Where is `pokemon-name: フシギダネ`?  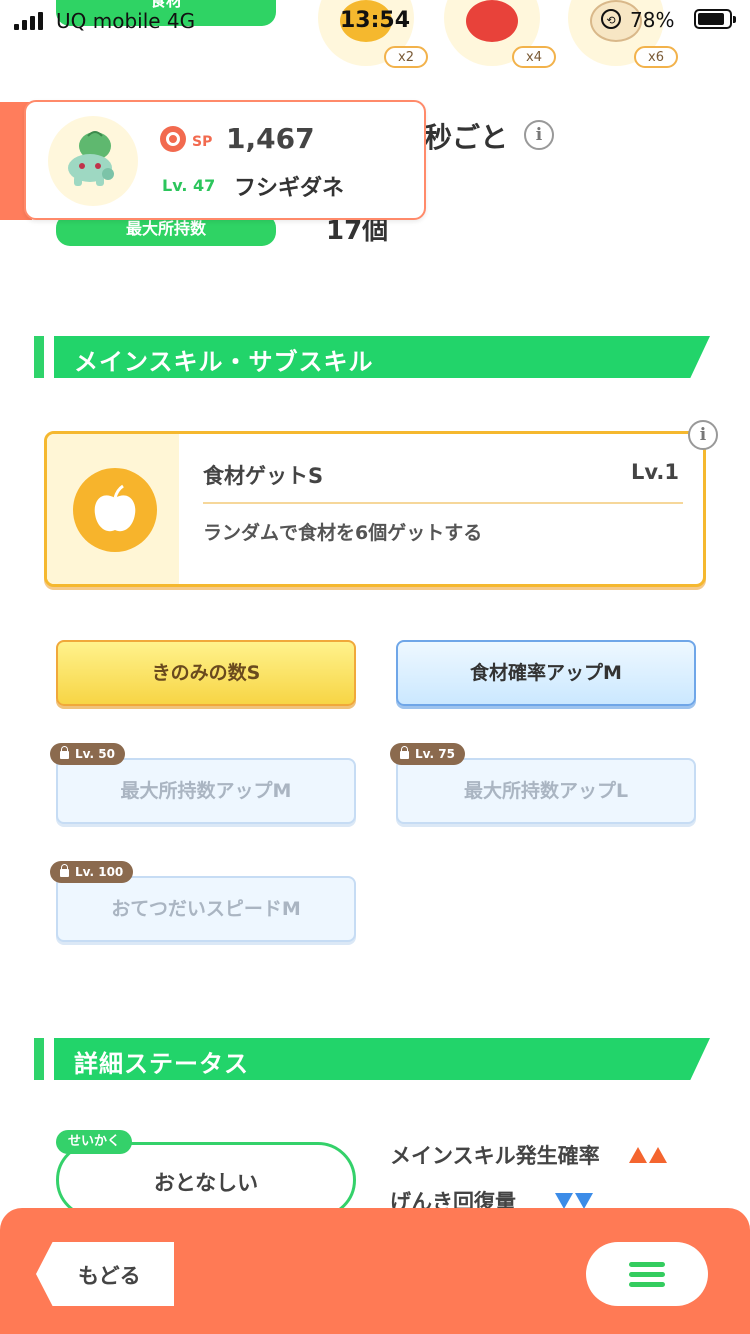
pokemon-name: フシギダネ is located at coordinates (289, 188).